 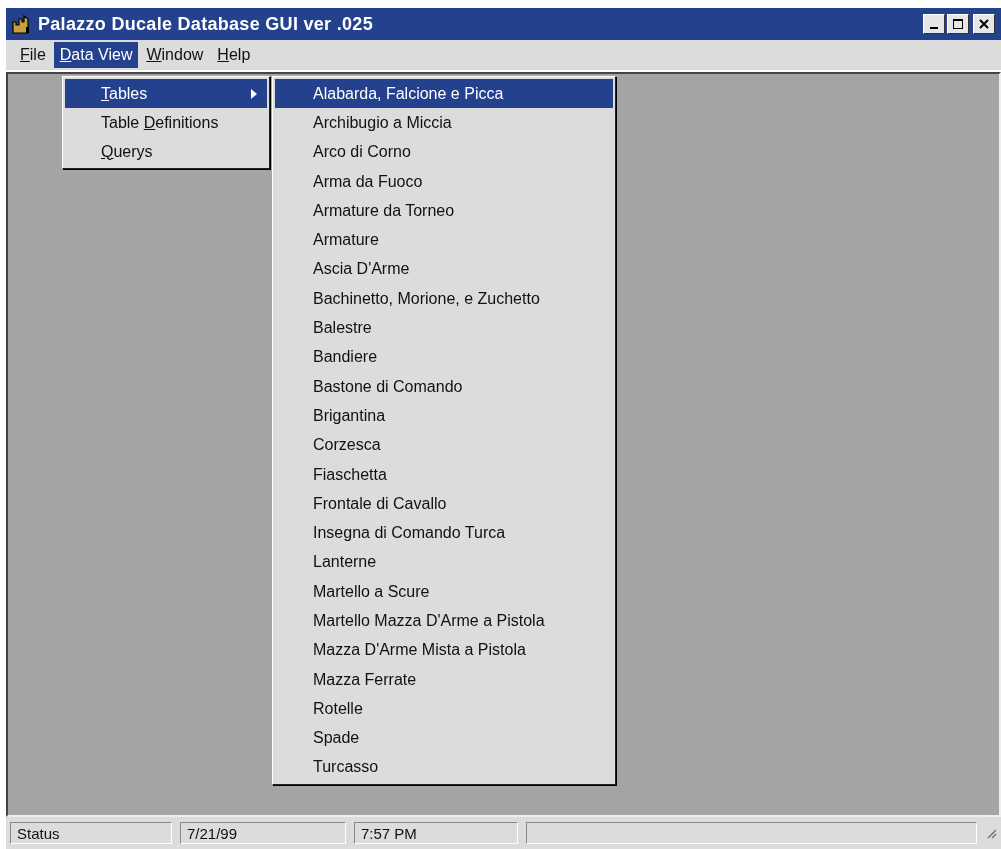 I want to click on status-pane: 7/21/99, so click(x=263, y=833).